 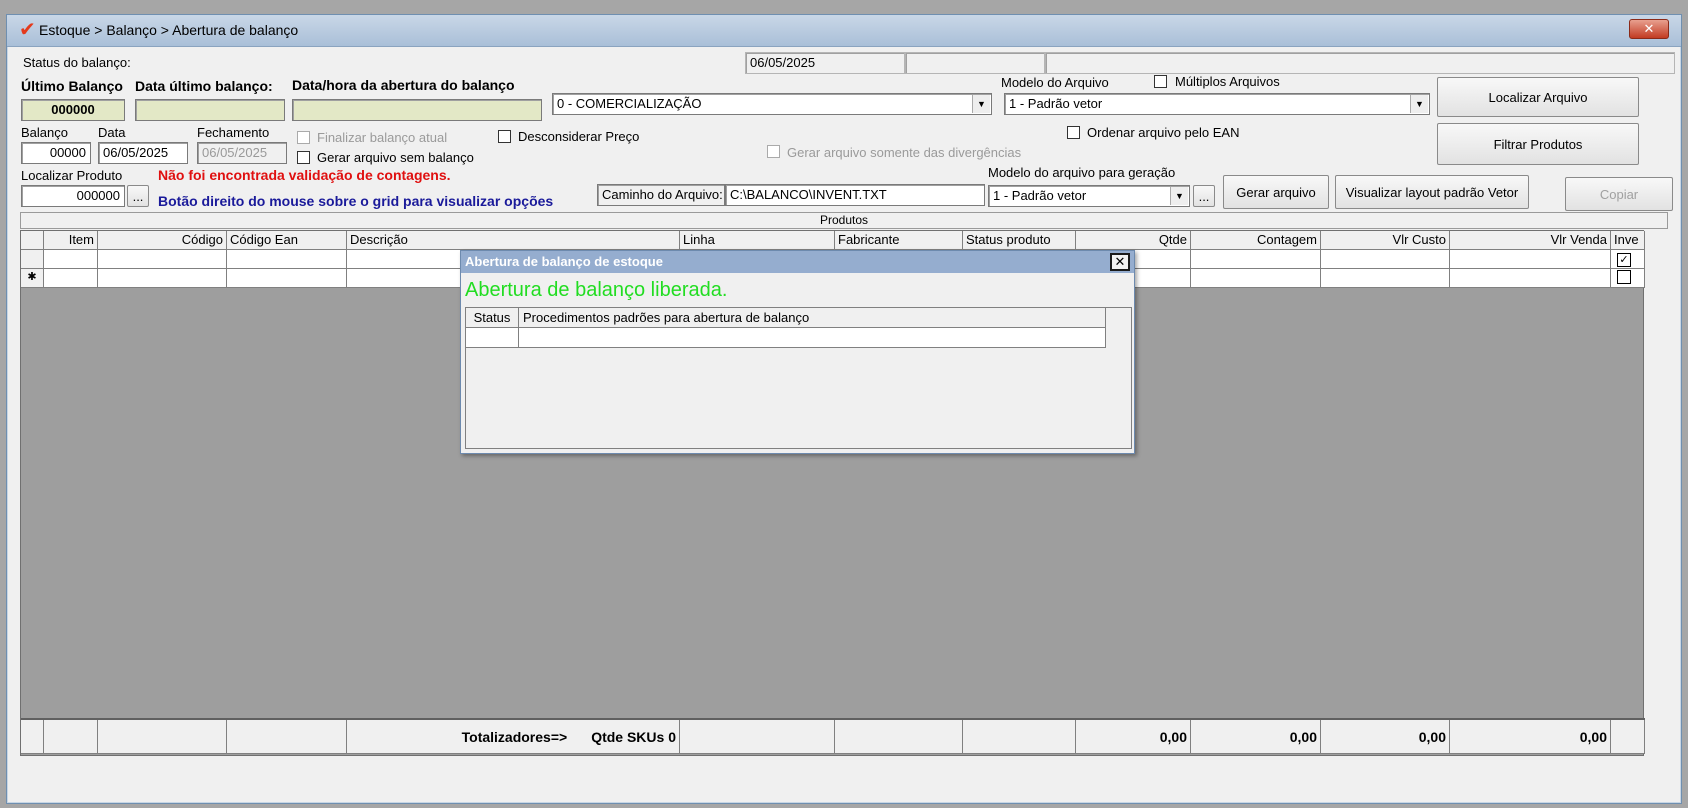 I want to click on checked-checkbox-icon: ✓, so click(x=1624, y=260).